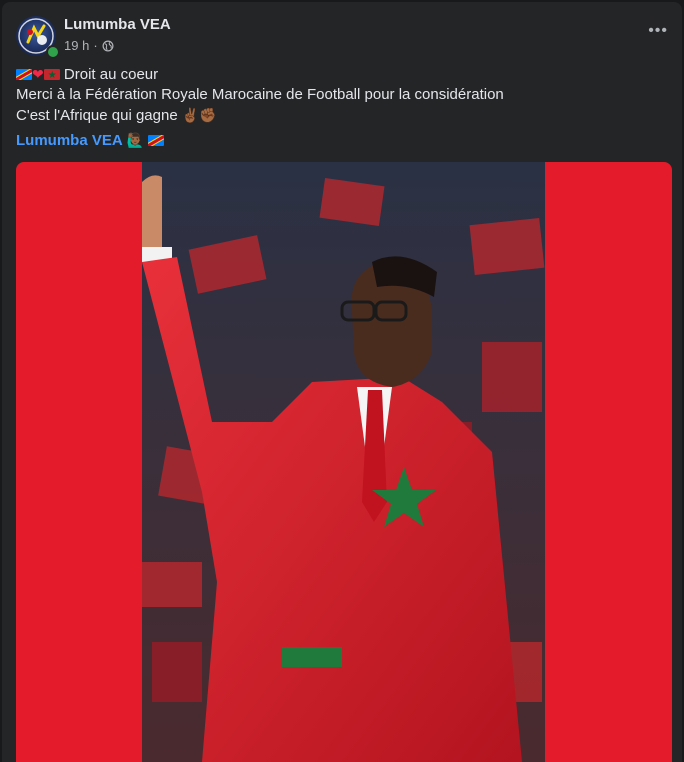 This screenshot has width=684, height=762. I want to click on mention-name: Lumumba VEA, so click(69, 140).